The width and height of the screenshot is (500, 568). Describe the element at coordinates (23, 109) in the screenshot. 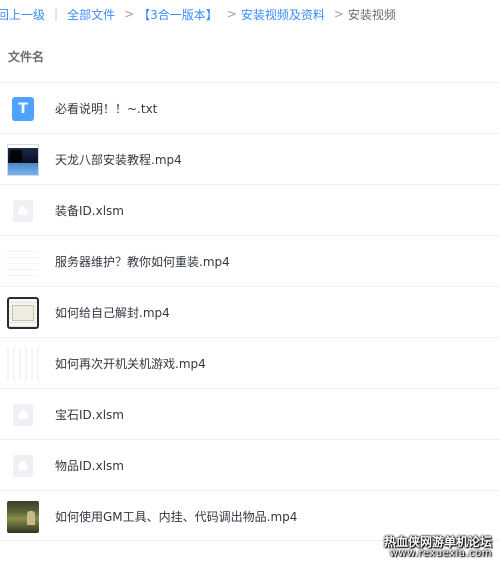

I see `txt-file-icon: T` at that location.